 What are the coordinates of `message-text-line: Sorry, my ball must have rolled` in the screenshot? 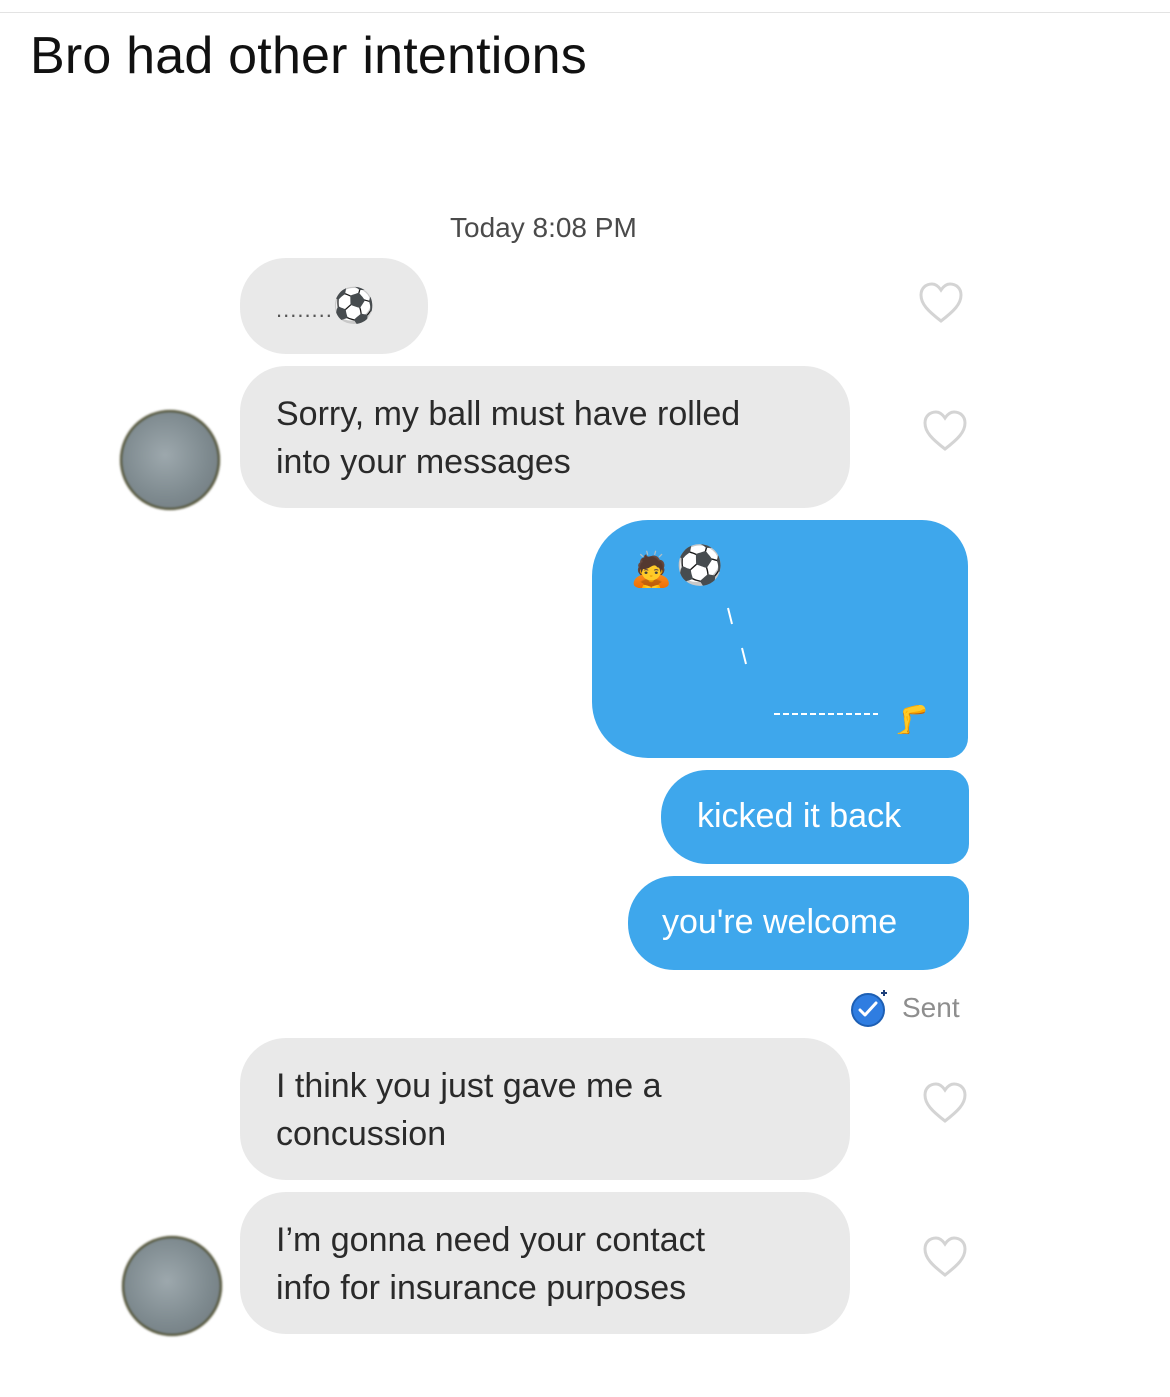 It's located at (508, 414).